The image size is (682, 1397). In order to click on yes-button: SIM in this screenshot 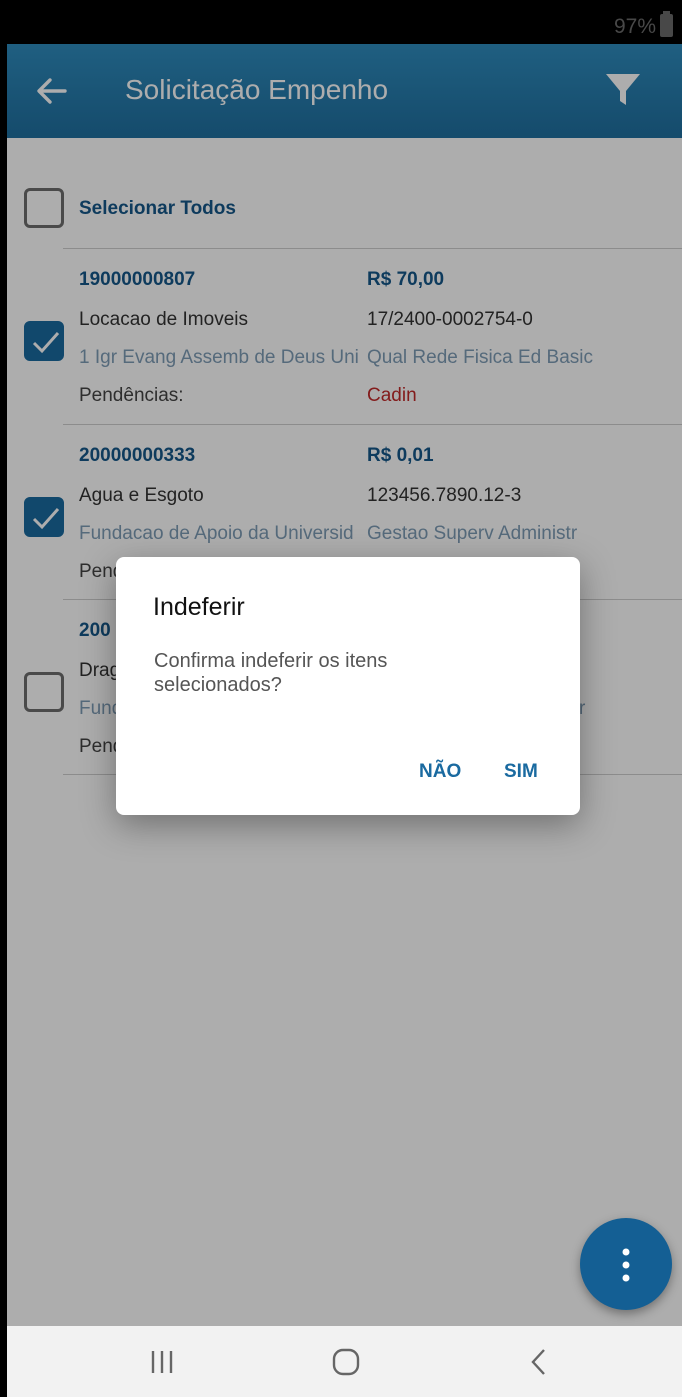, I will do `click(521, 772)`.